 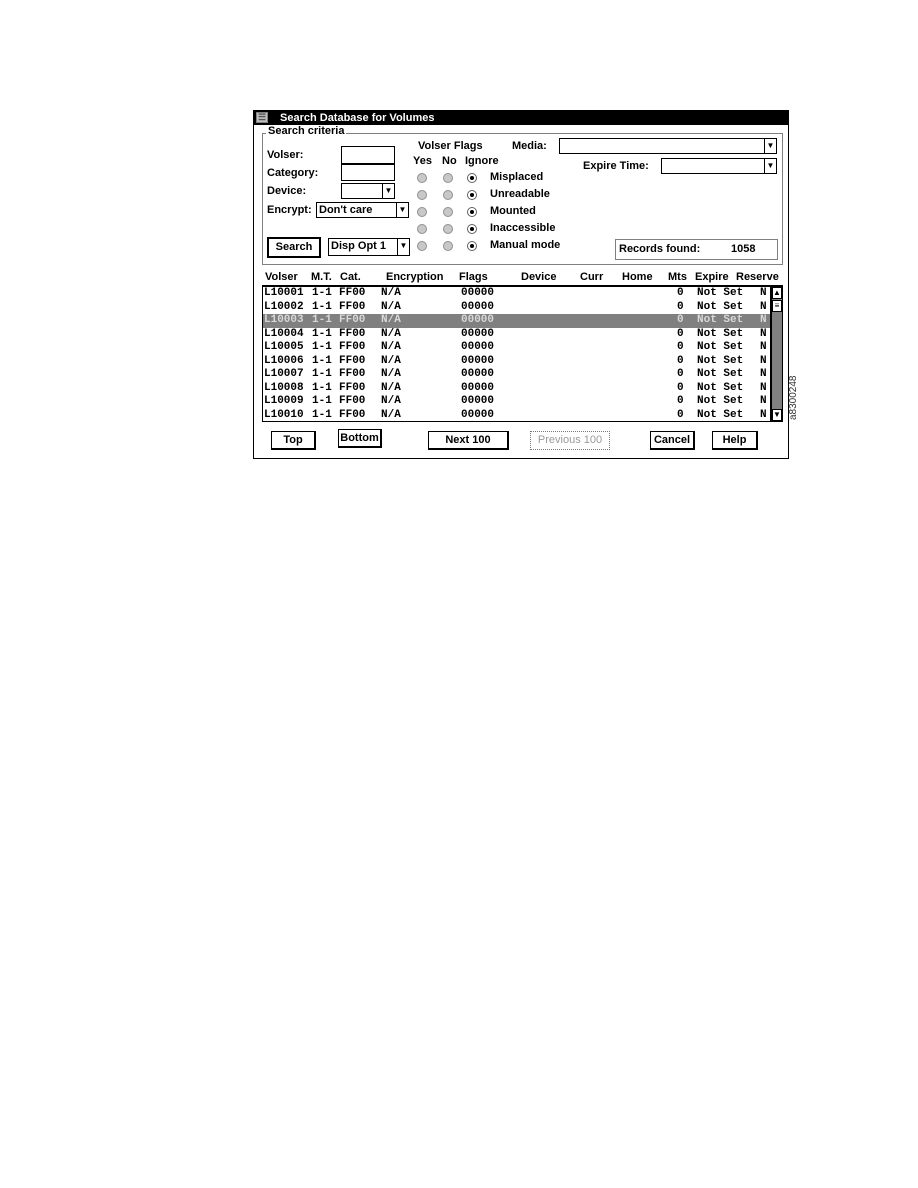 I want to click on column-header: Volser, so click(x=281, y=277).